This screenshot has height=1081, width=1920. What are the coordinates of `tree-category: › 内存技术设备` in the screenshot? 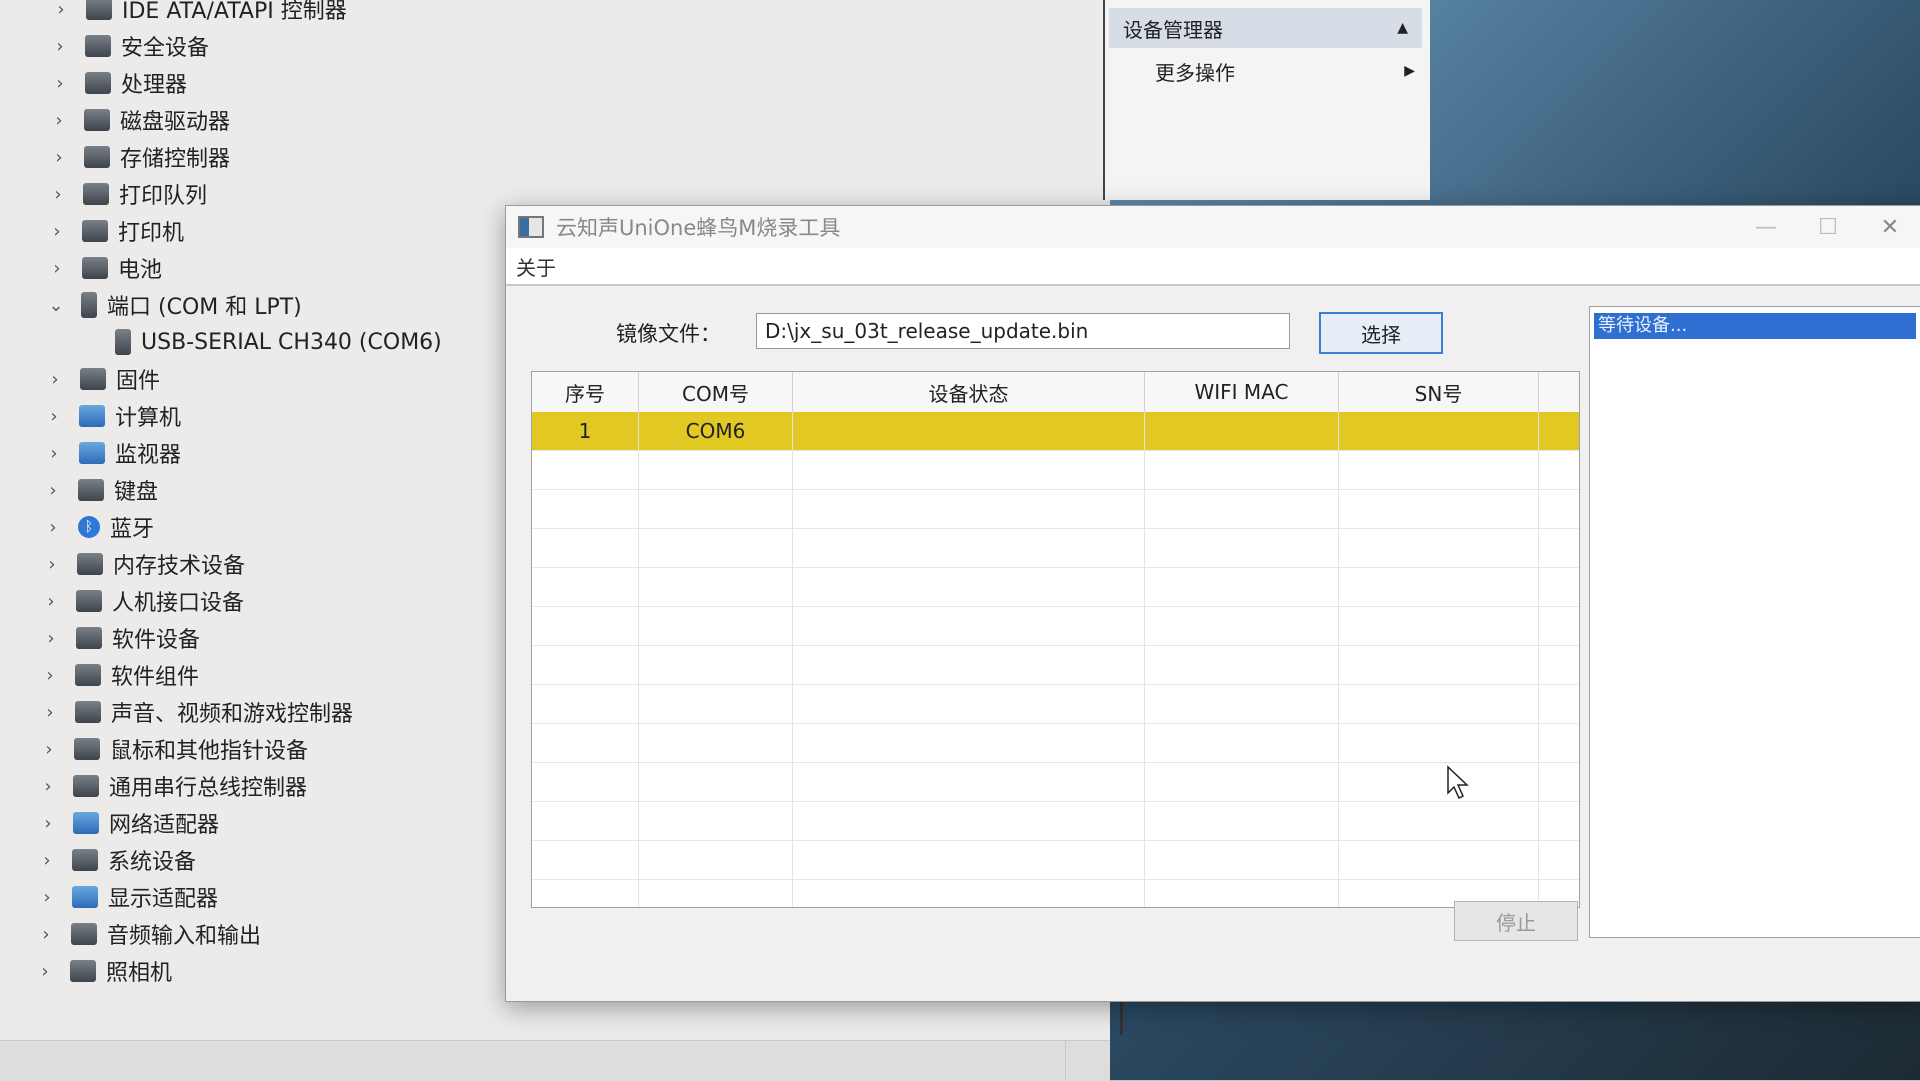 It's located at (301, 564).